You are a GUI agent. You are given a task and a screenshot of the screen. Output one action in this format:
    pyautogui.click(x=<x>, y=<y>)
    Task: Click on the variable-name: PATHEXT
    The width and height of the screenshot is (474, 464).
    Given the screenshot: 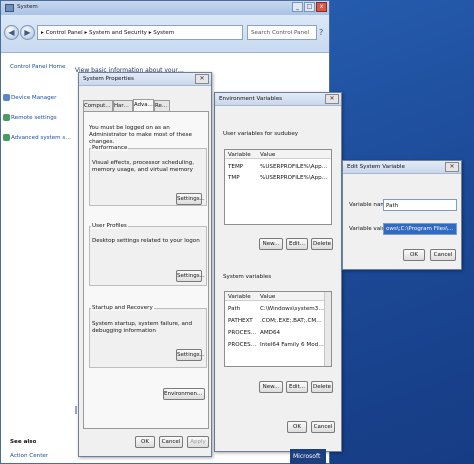 What is the action you would take?
    pyautogui.click(x=240, y=321)
    